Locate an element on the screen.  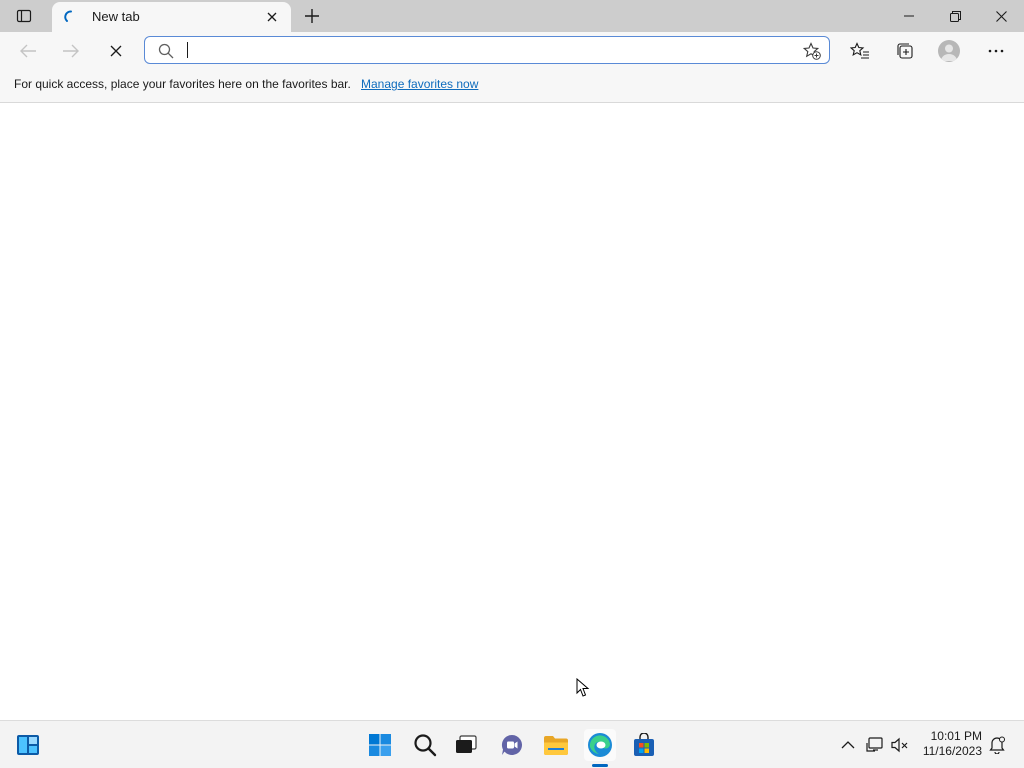
profile-avatar is located at coordinates (949, 51).